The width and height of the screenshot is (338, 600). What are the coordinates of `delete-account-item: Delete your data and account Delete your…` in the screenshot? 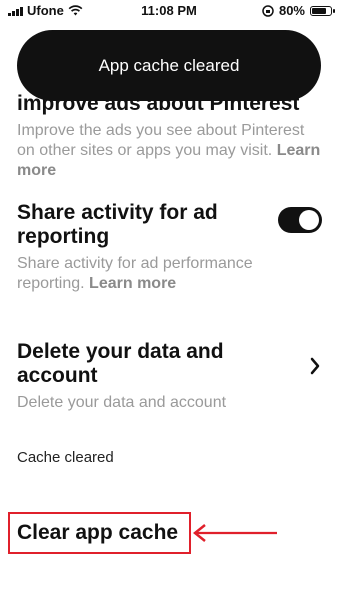 It's located at (169, 376).